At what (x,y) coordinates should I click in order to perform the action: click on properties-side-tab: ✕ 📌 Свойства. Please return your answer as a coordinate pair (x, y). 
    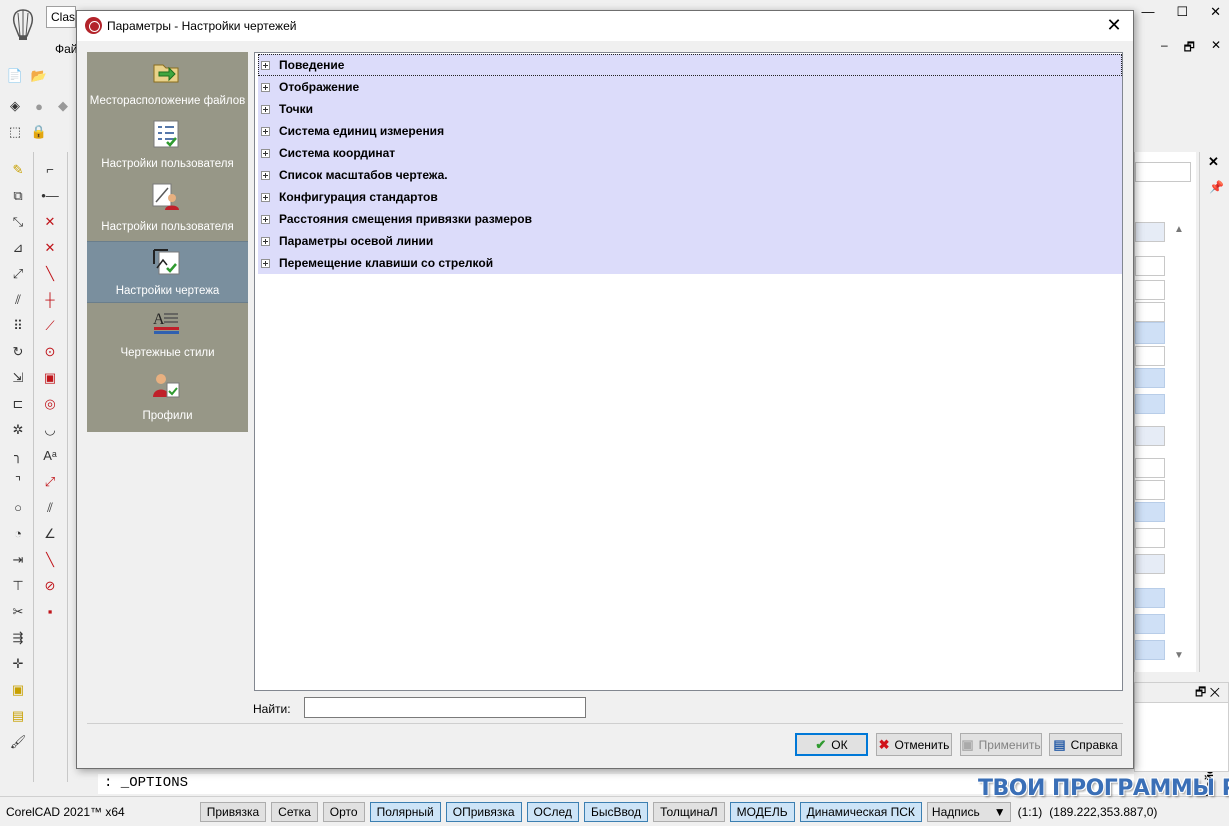
    Looking at the image, I should click on (1214, 477).